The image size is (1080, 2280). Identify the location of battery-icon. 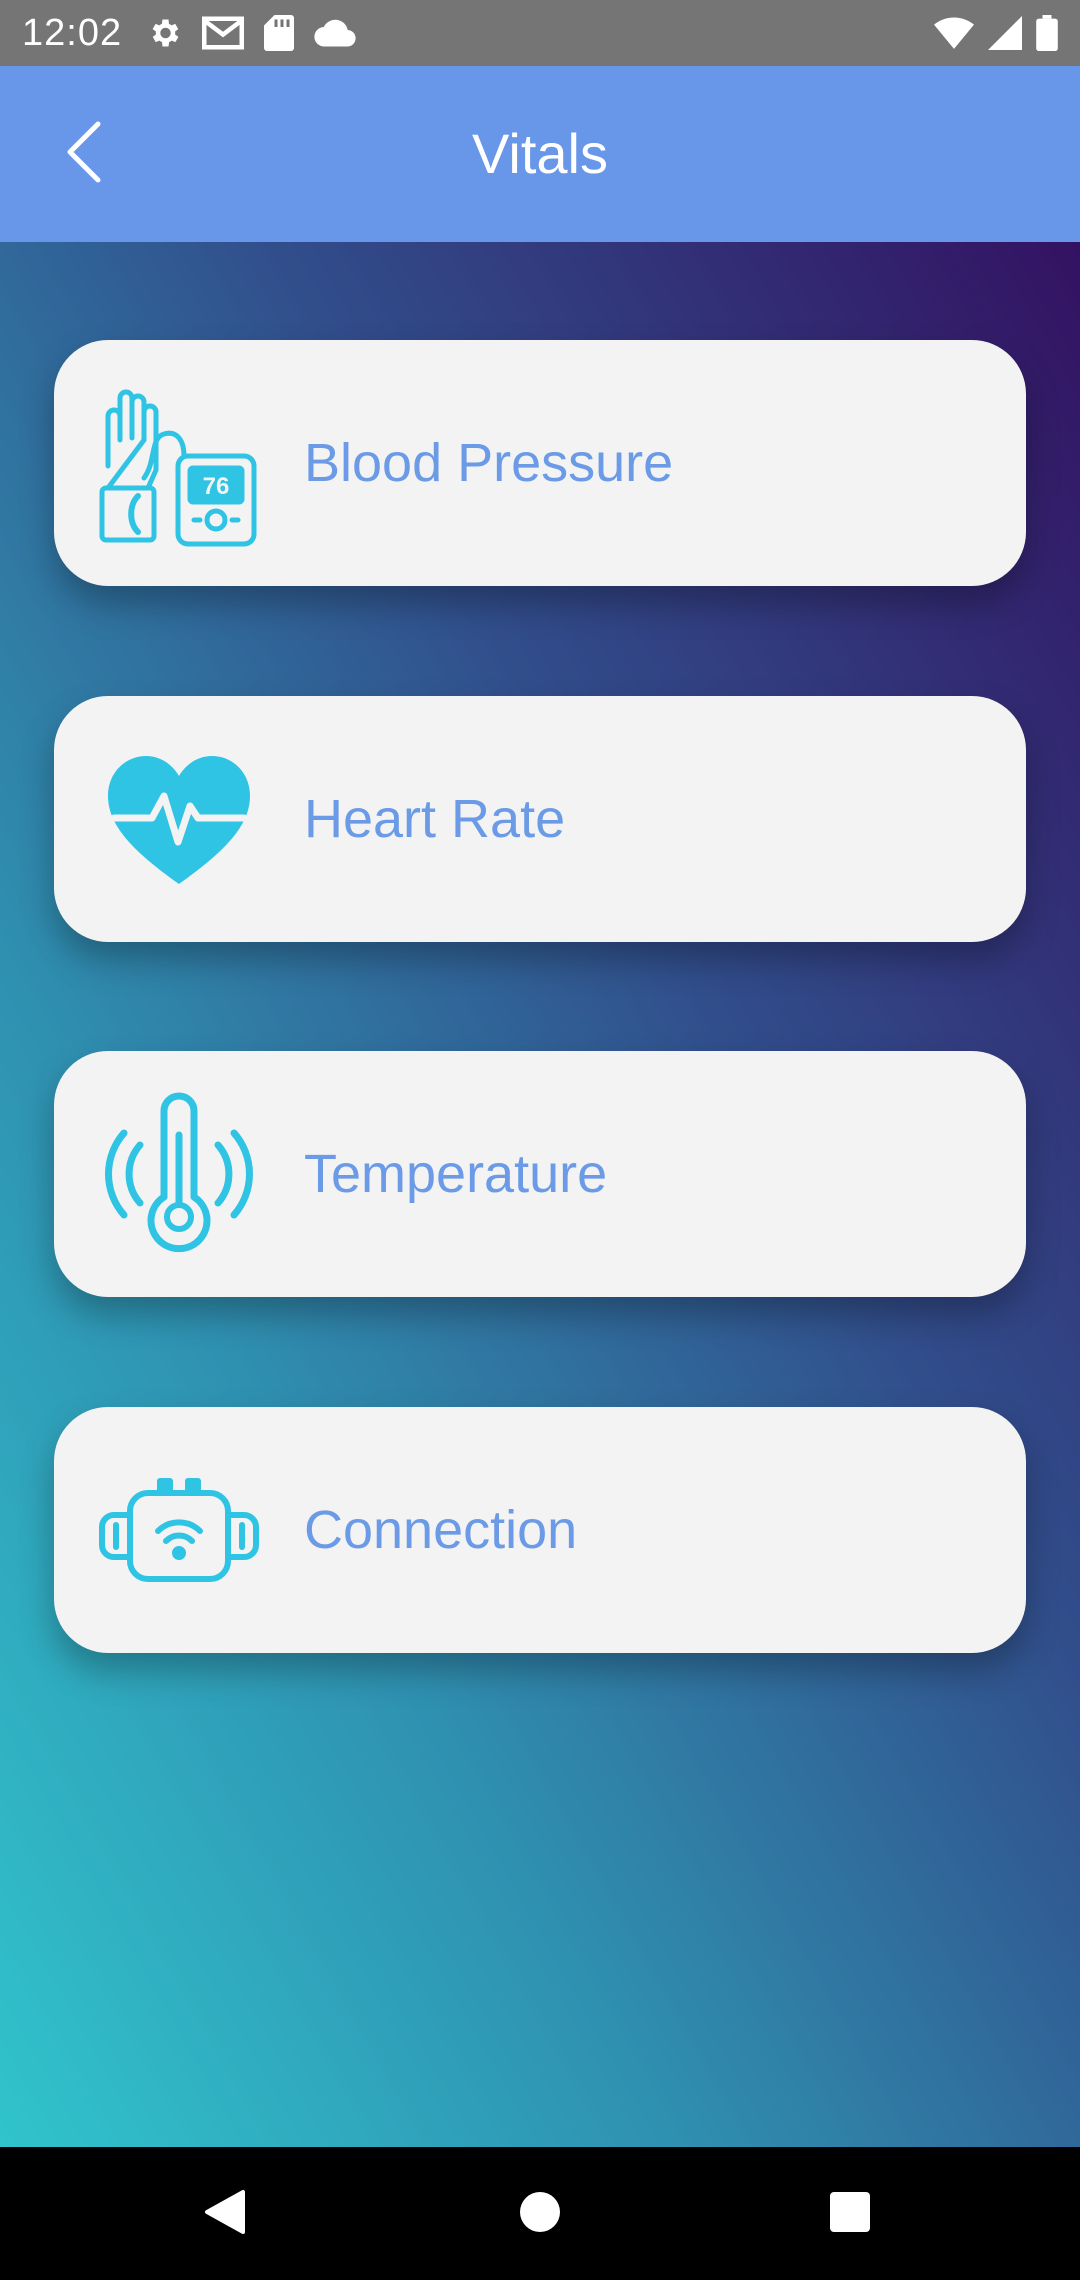
(1047, 33).